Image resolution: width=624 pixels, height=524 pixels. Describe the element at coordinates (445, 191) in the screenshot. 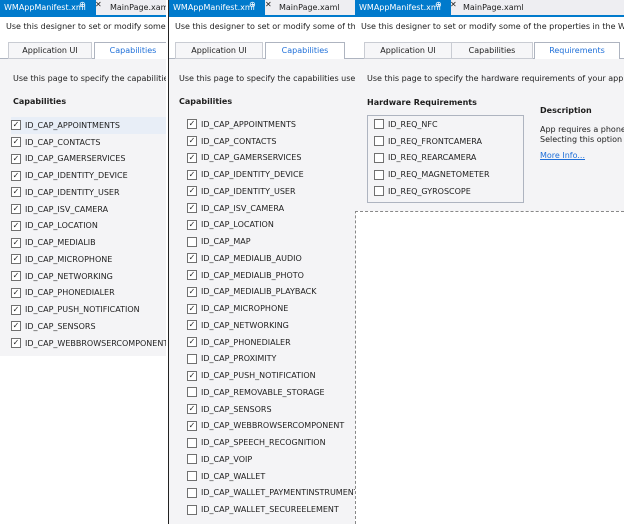

I see `checkbox-item: ID_REQ_GYROSCOPE` at that location.